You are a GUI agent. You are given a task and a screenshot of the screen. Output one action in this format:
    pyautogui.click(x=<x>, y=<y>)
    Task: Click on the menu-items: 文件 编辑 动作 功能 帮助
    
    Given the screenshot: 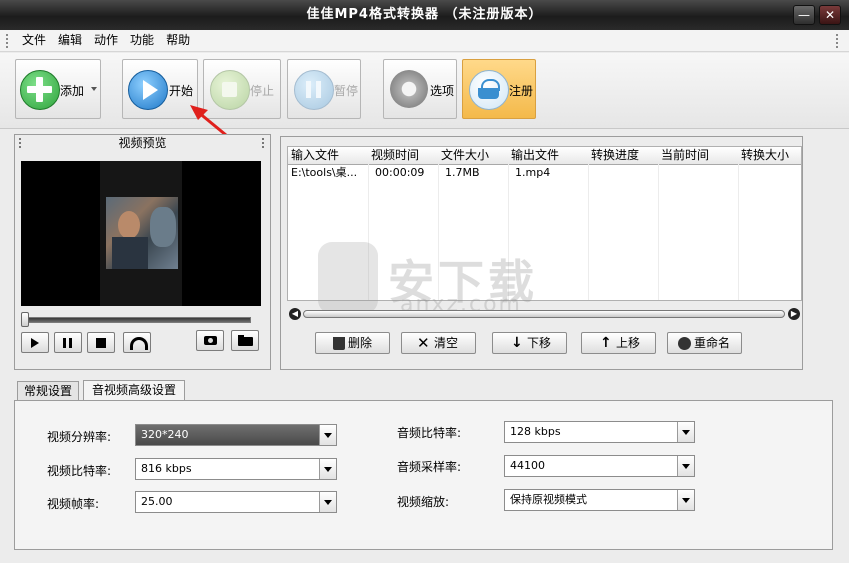 What is the action you would take?
    pyautogui.click(x=106, y=40)
    